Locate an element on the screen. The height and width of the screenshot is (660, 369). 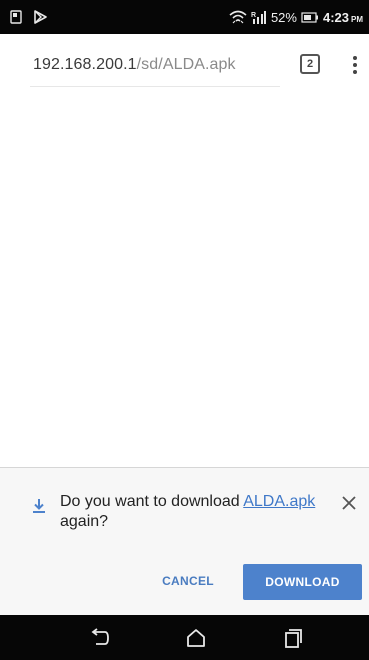
browser-toolbar: 192.168.200.1/sd/ALDA.apk 2 is located at coordinates (184, 65).